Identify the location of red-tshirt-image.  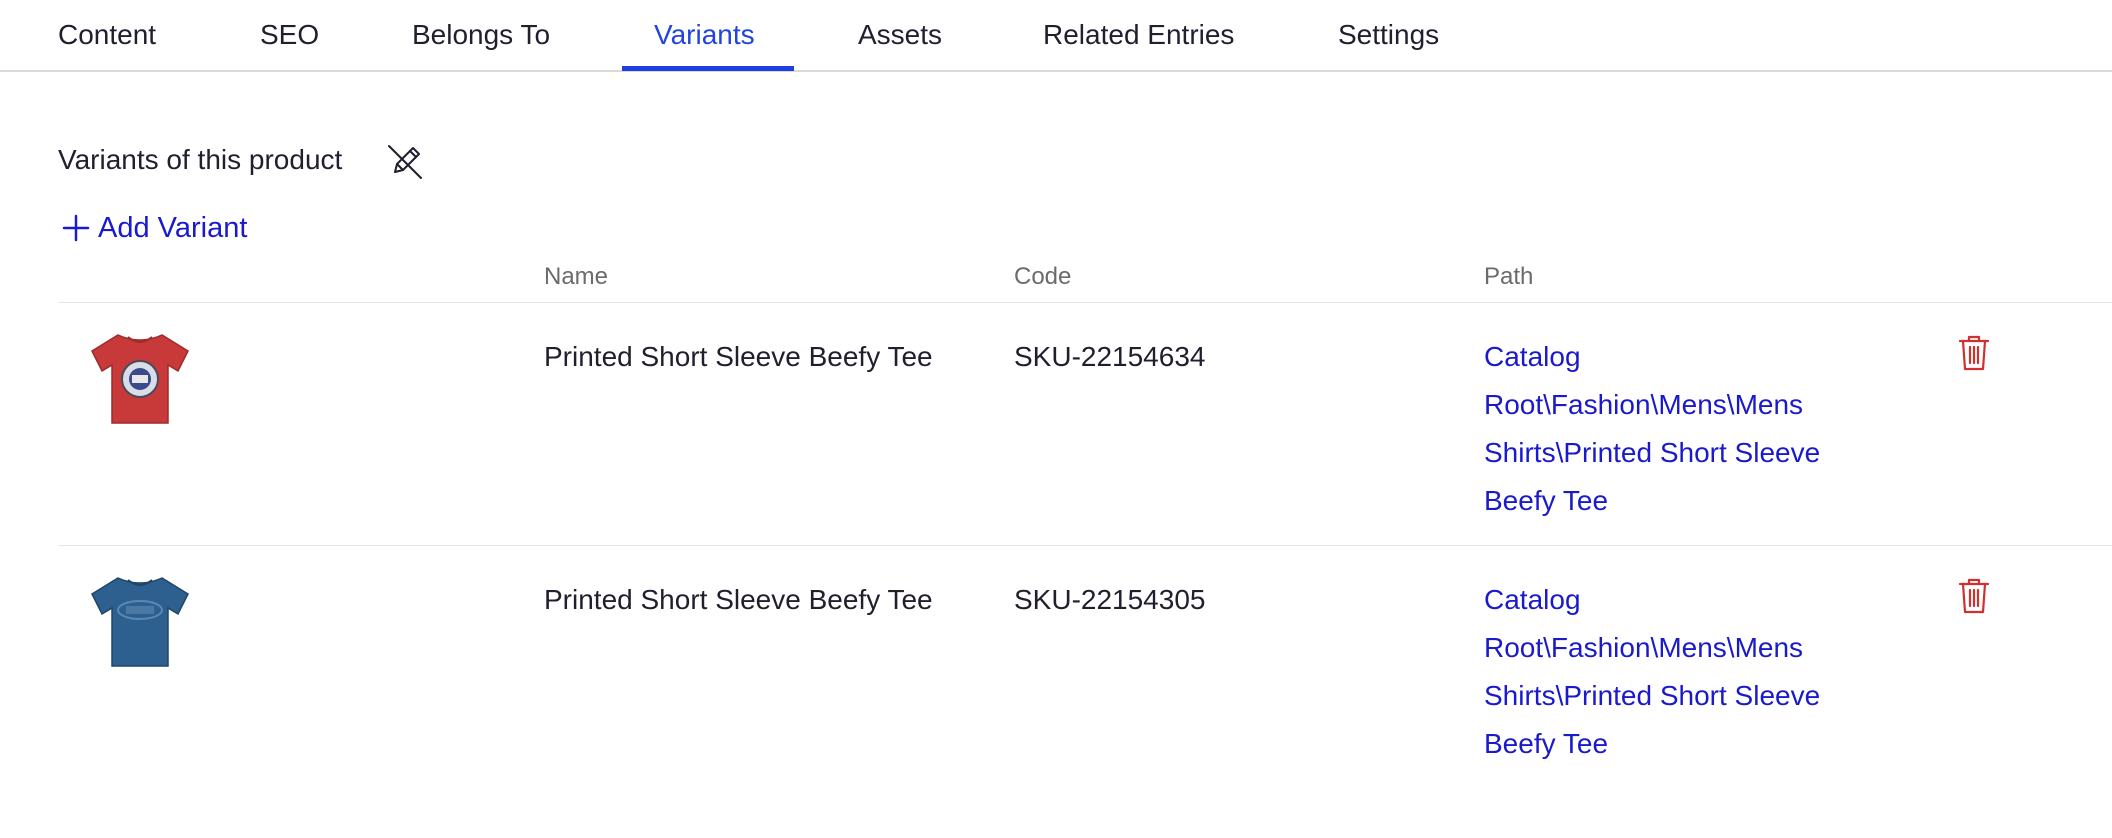
(140, 377).